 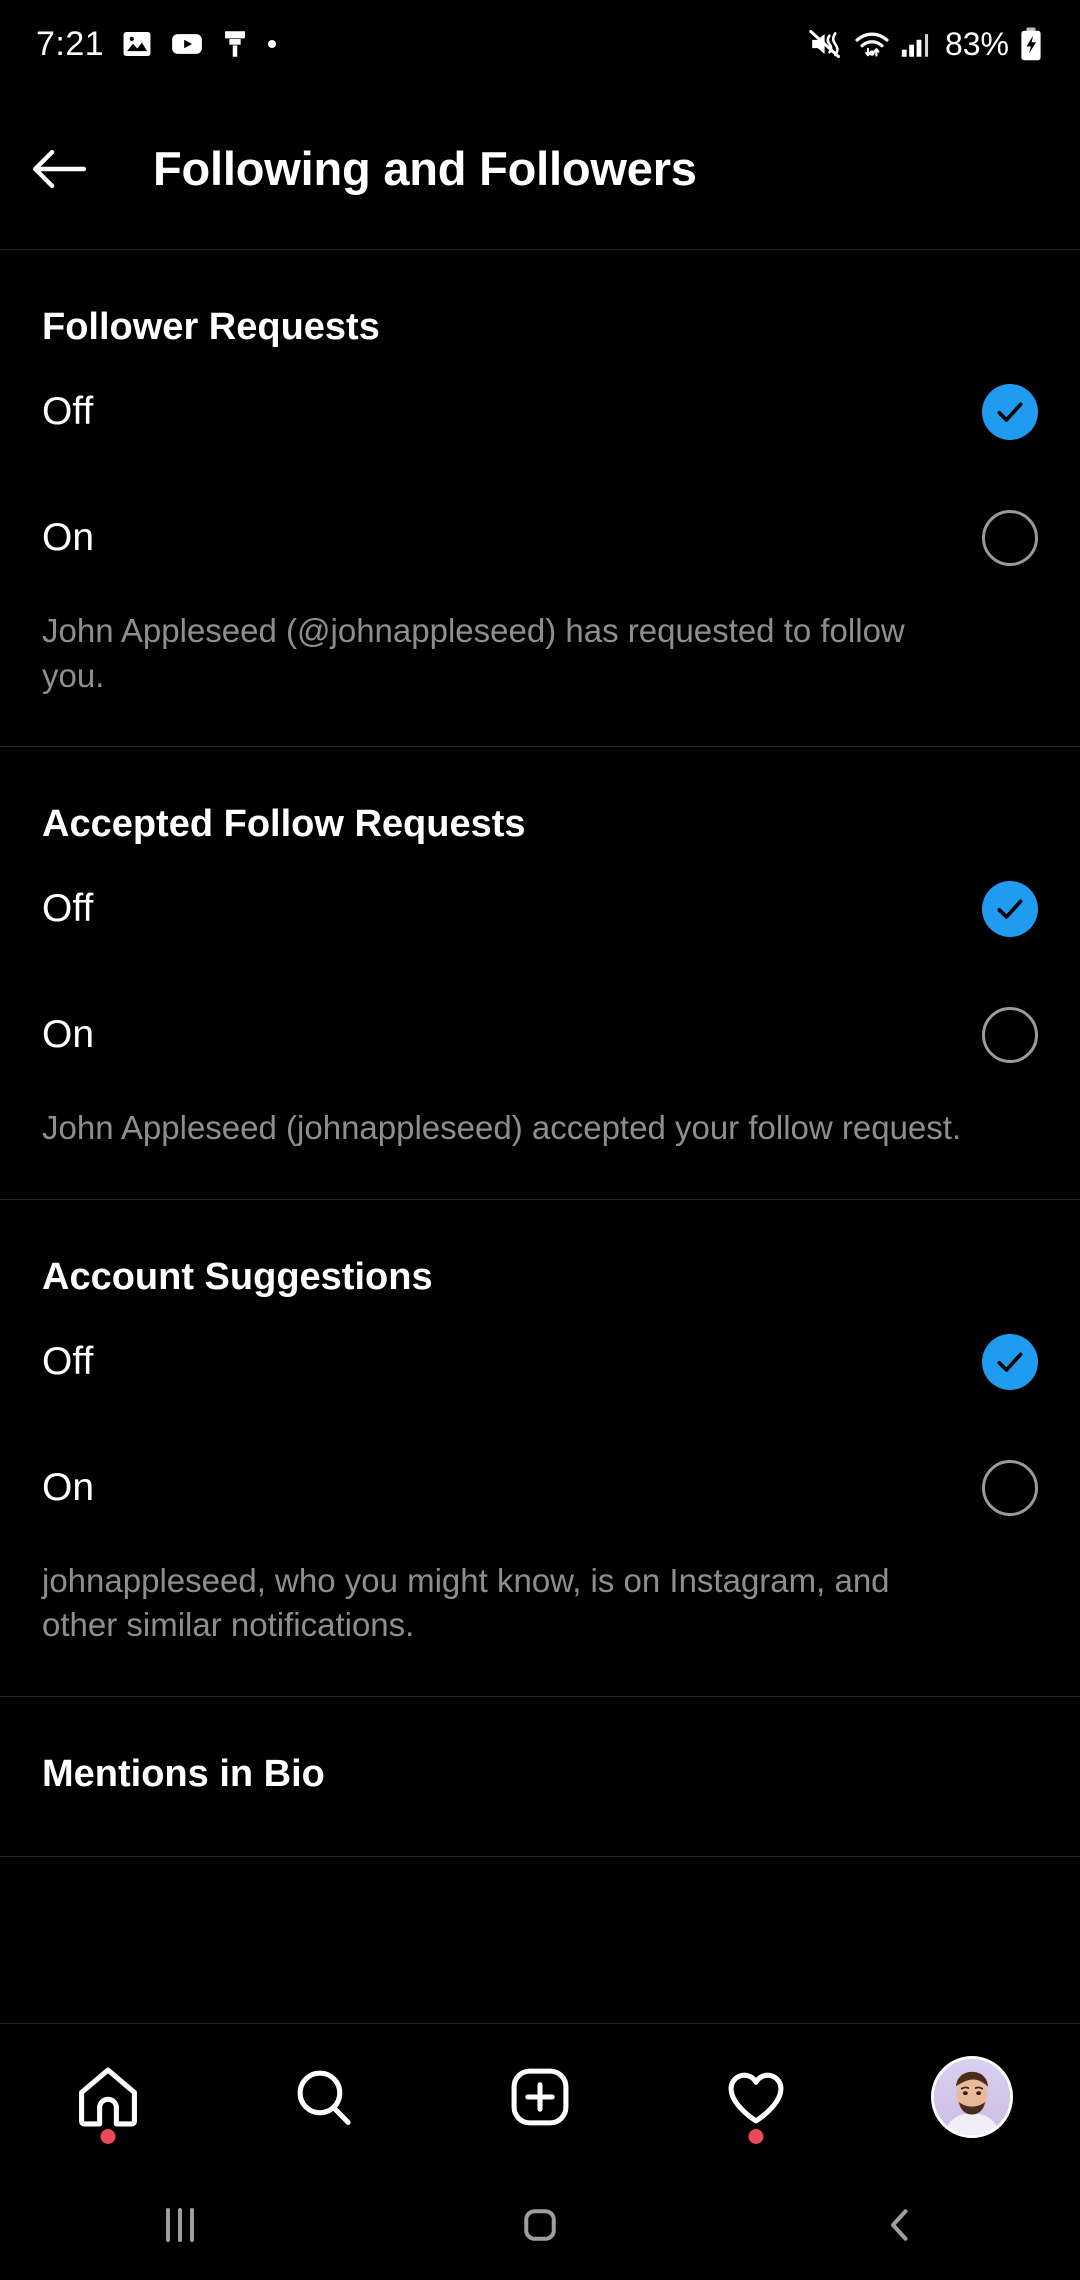 What do you see at coordinates (272, 44) in the screenshot?
I see `dot-icon` at bounding box center [272, 44].